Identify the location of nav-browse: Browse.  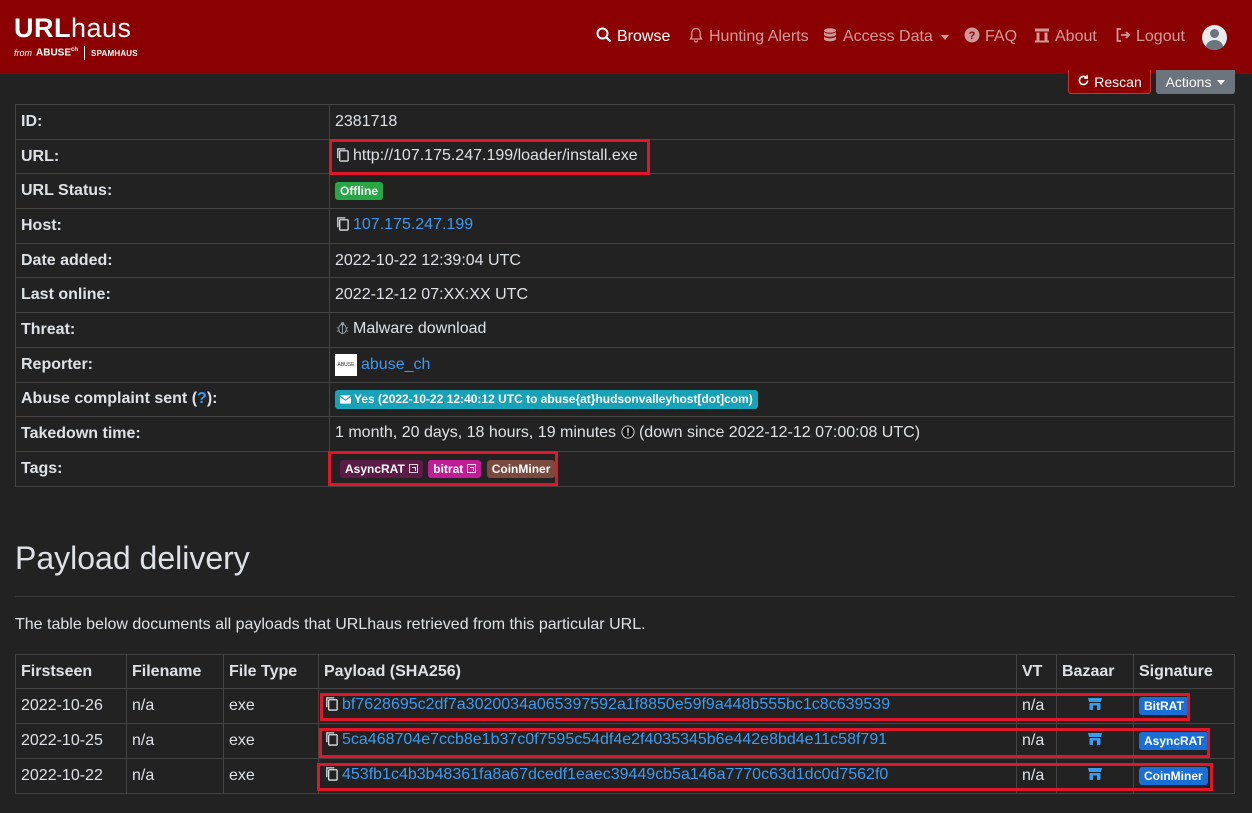
(633, 37).